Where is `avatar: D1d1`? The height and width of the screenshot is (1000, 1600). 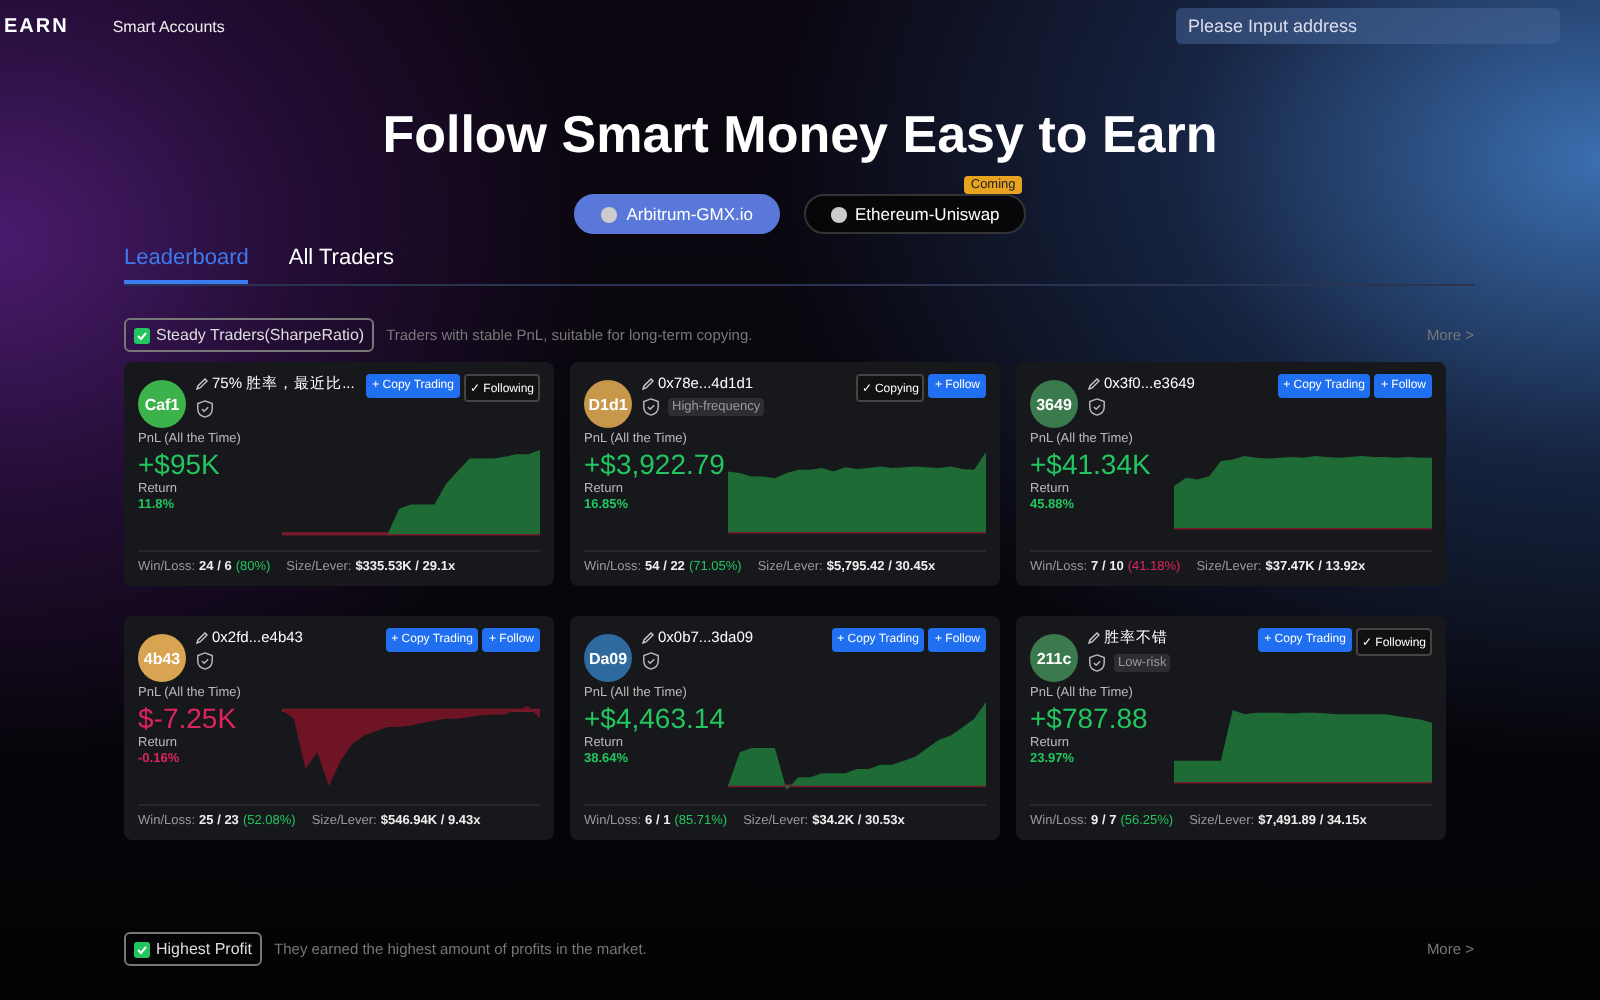
avatar: D1d1 is located at coordinates (608, 404).